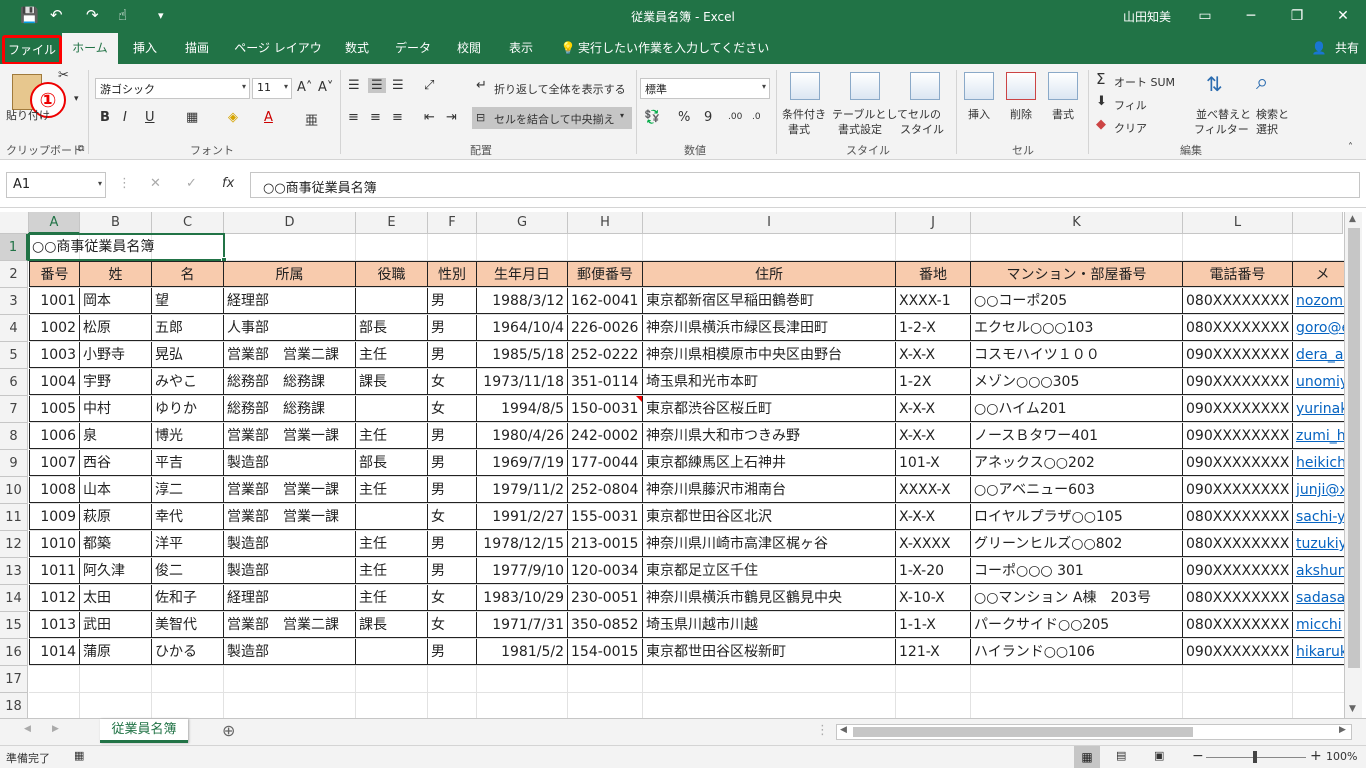  What do you see at coordinates (290, 301) in the screenshot?
I see `table-cell: 経理部` at bounding box center [290, 301].